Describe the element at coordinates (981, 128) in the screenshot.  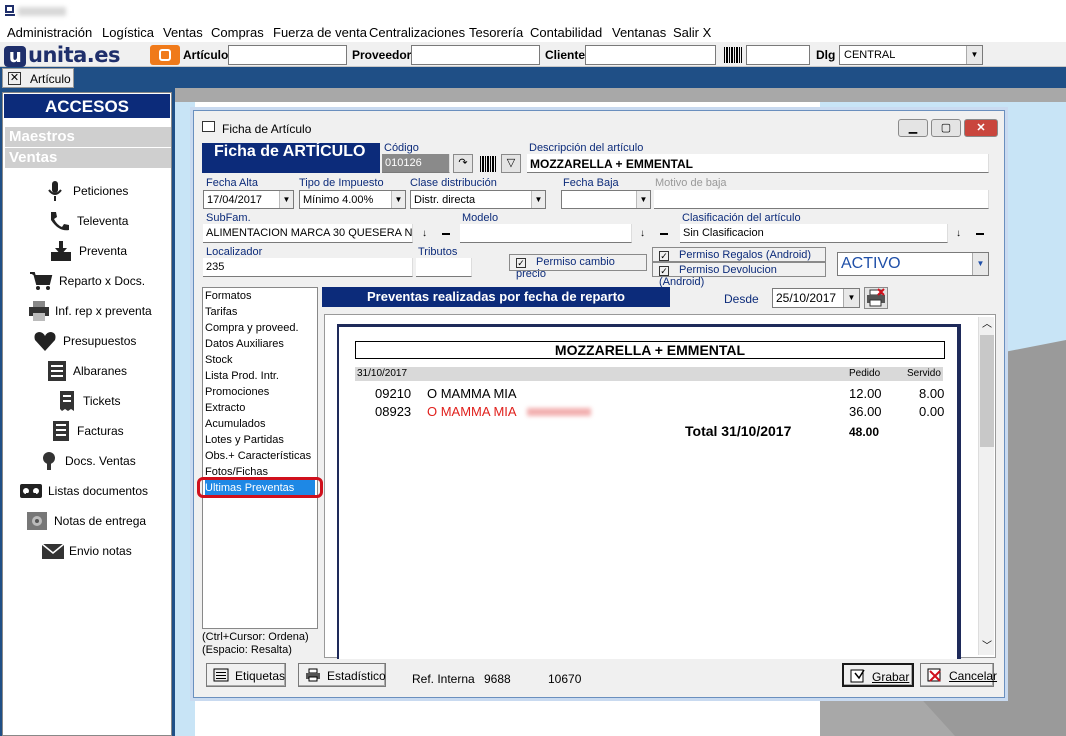
I see `close-button: ✕` at that location.